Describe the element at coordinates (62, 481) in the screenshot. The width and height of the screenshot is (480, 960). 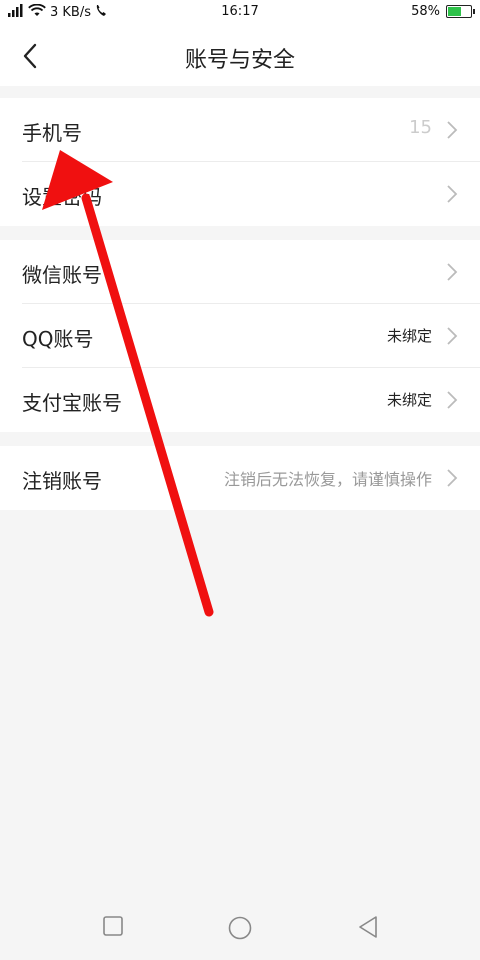
I see `row-label: 注销账号` at that location.